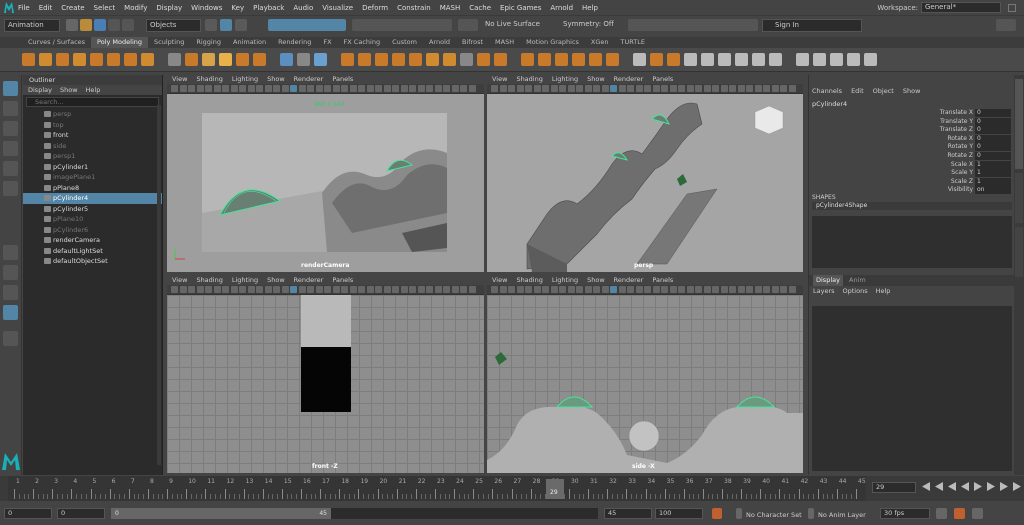 The image size is (1024, 525). Describe the element at coordinates (10, 128) in the screenshot. I see `paint-select-tool-icon` at that location.